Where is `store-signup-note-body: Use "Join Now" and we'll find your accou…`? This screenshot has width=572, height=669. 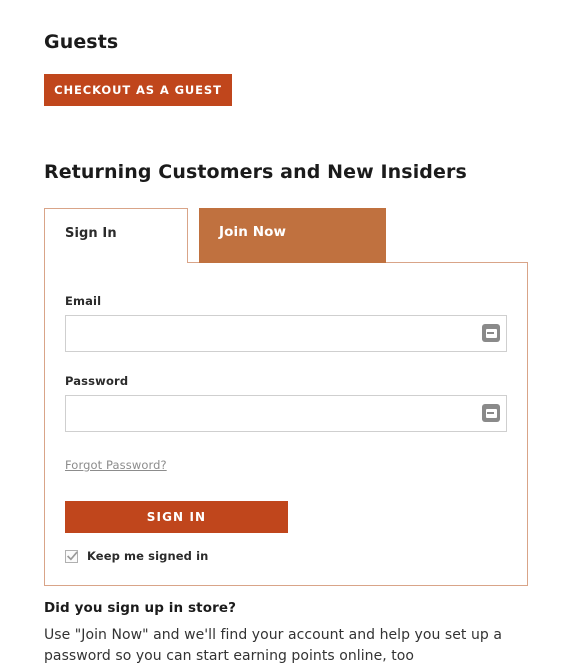
store-signup-note-body: Use "Join Now" and we'll find your accou… is located at coordinates (273, 645).